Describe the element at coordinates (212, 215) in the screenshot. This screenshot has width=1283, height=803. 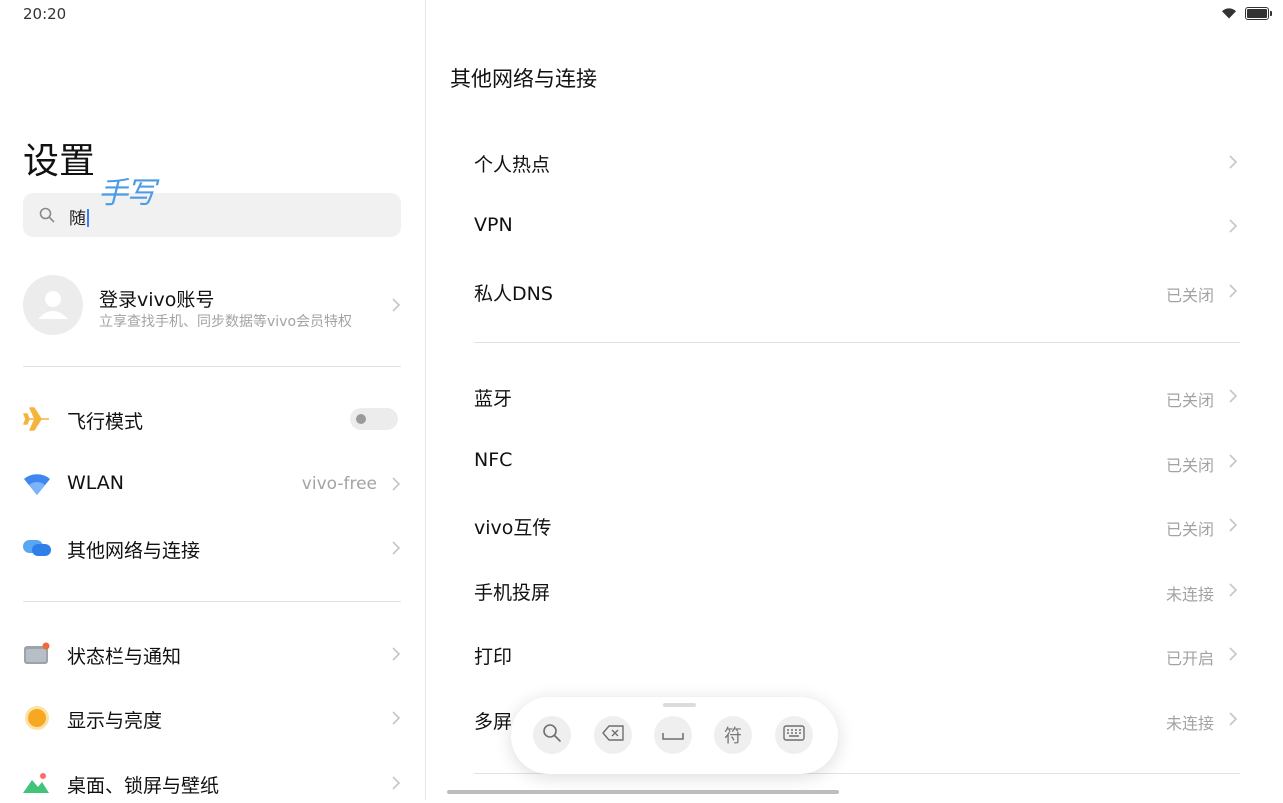
I see `search-input: 随` at that location.